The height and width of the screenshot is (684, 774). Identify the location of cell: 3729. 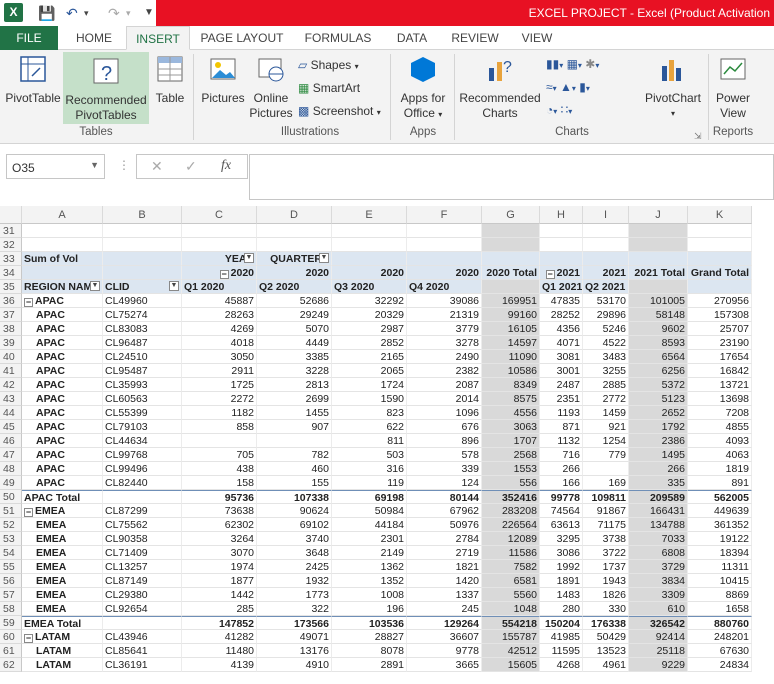
(658, 567).